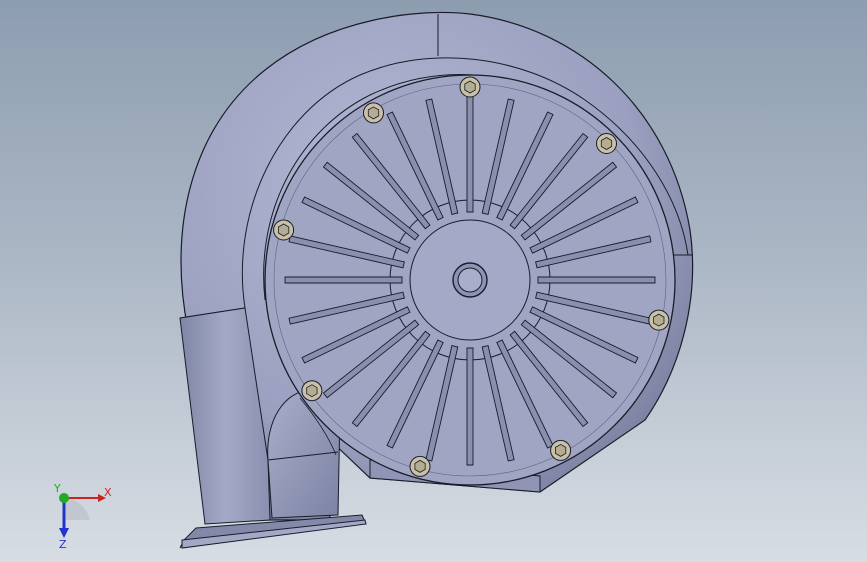 This screenshot has width=867, height=562. Describe the element at coordinates (63, 544) in the screenshot. I see `triad-z-label: Z` at that location.